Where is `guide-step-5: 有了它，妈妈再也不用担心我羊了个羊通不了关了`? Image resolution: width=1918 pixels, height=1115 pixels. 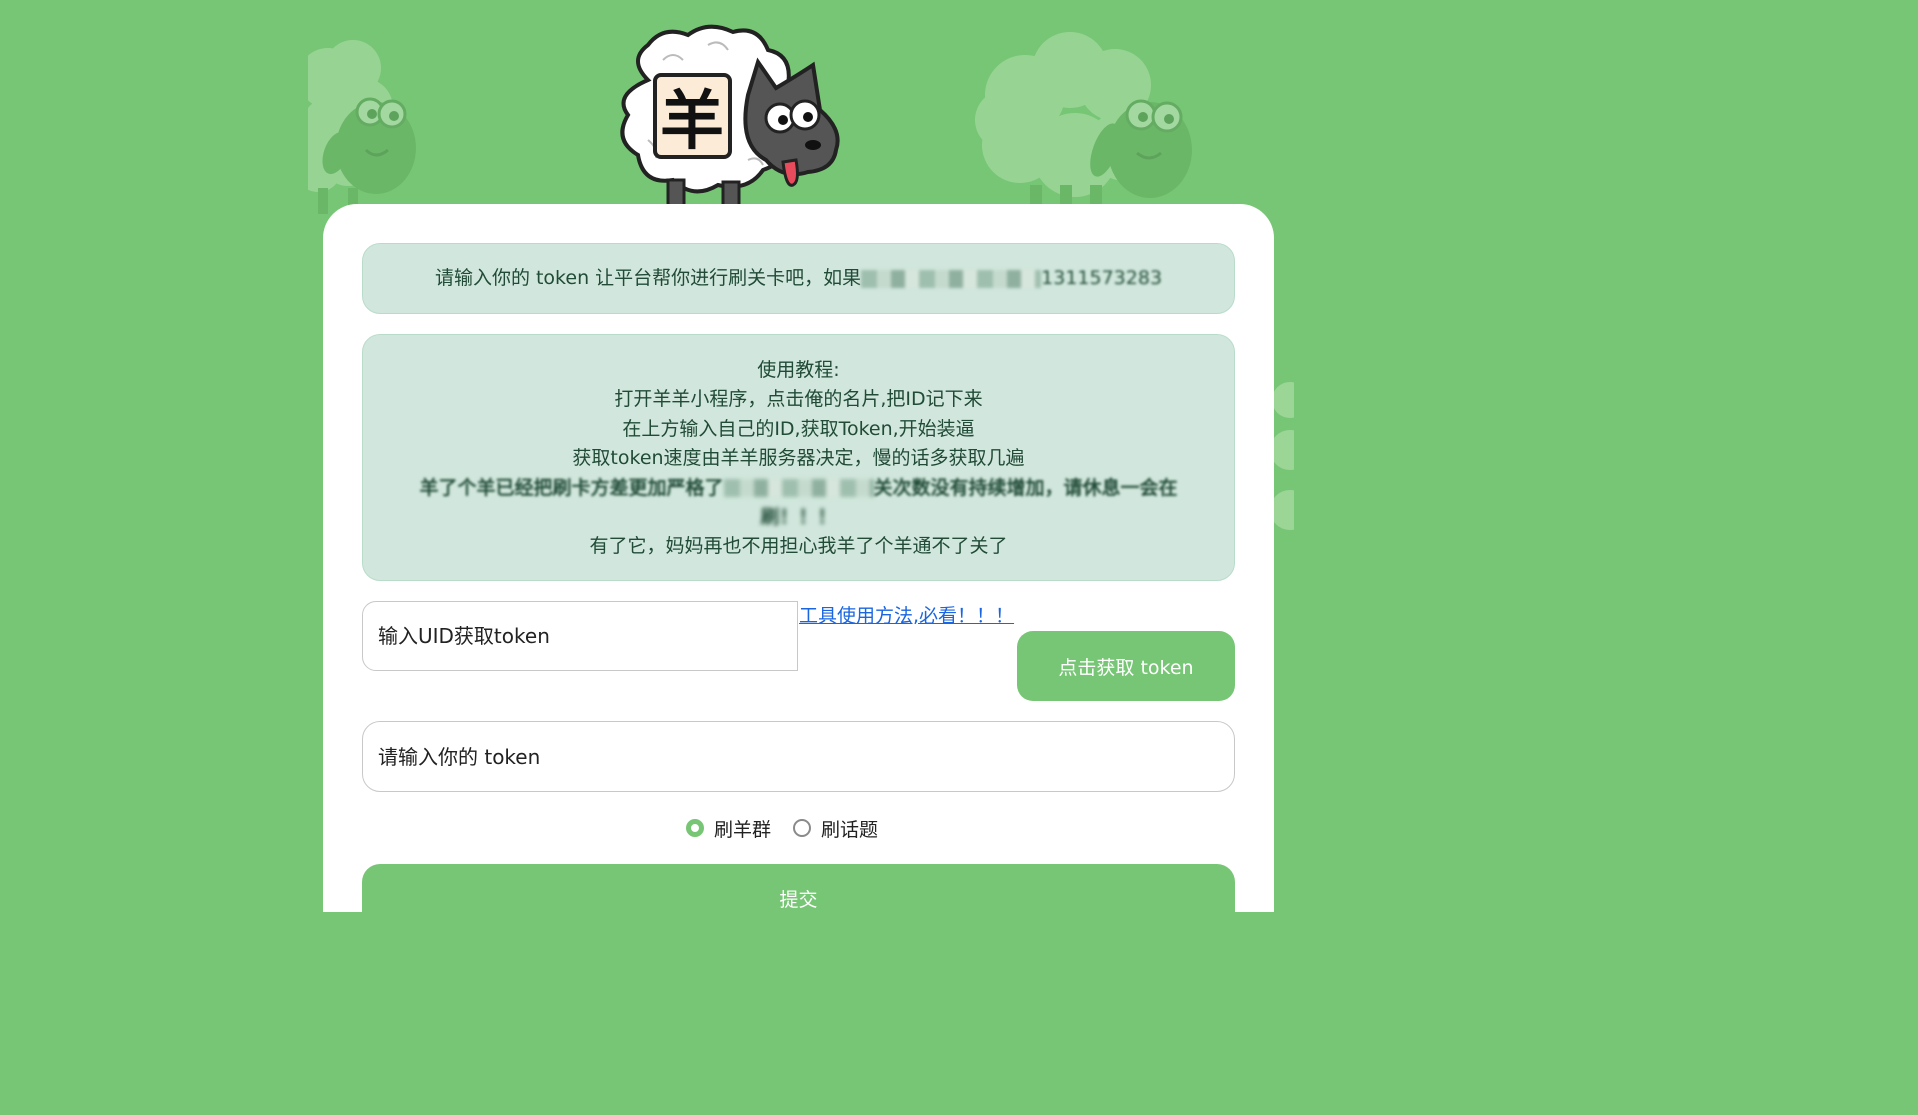
guide-step-5: 有了它，妈妈再也不用担心我羊了个羊通不了关了 is located at coordinates (798, 546).